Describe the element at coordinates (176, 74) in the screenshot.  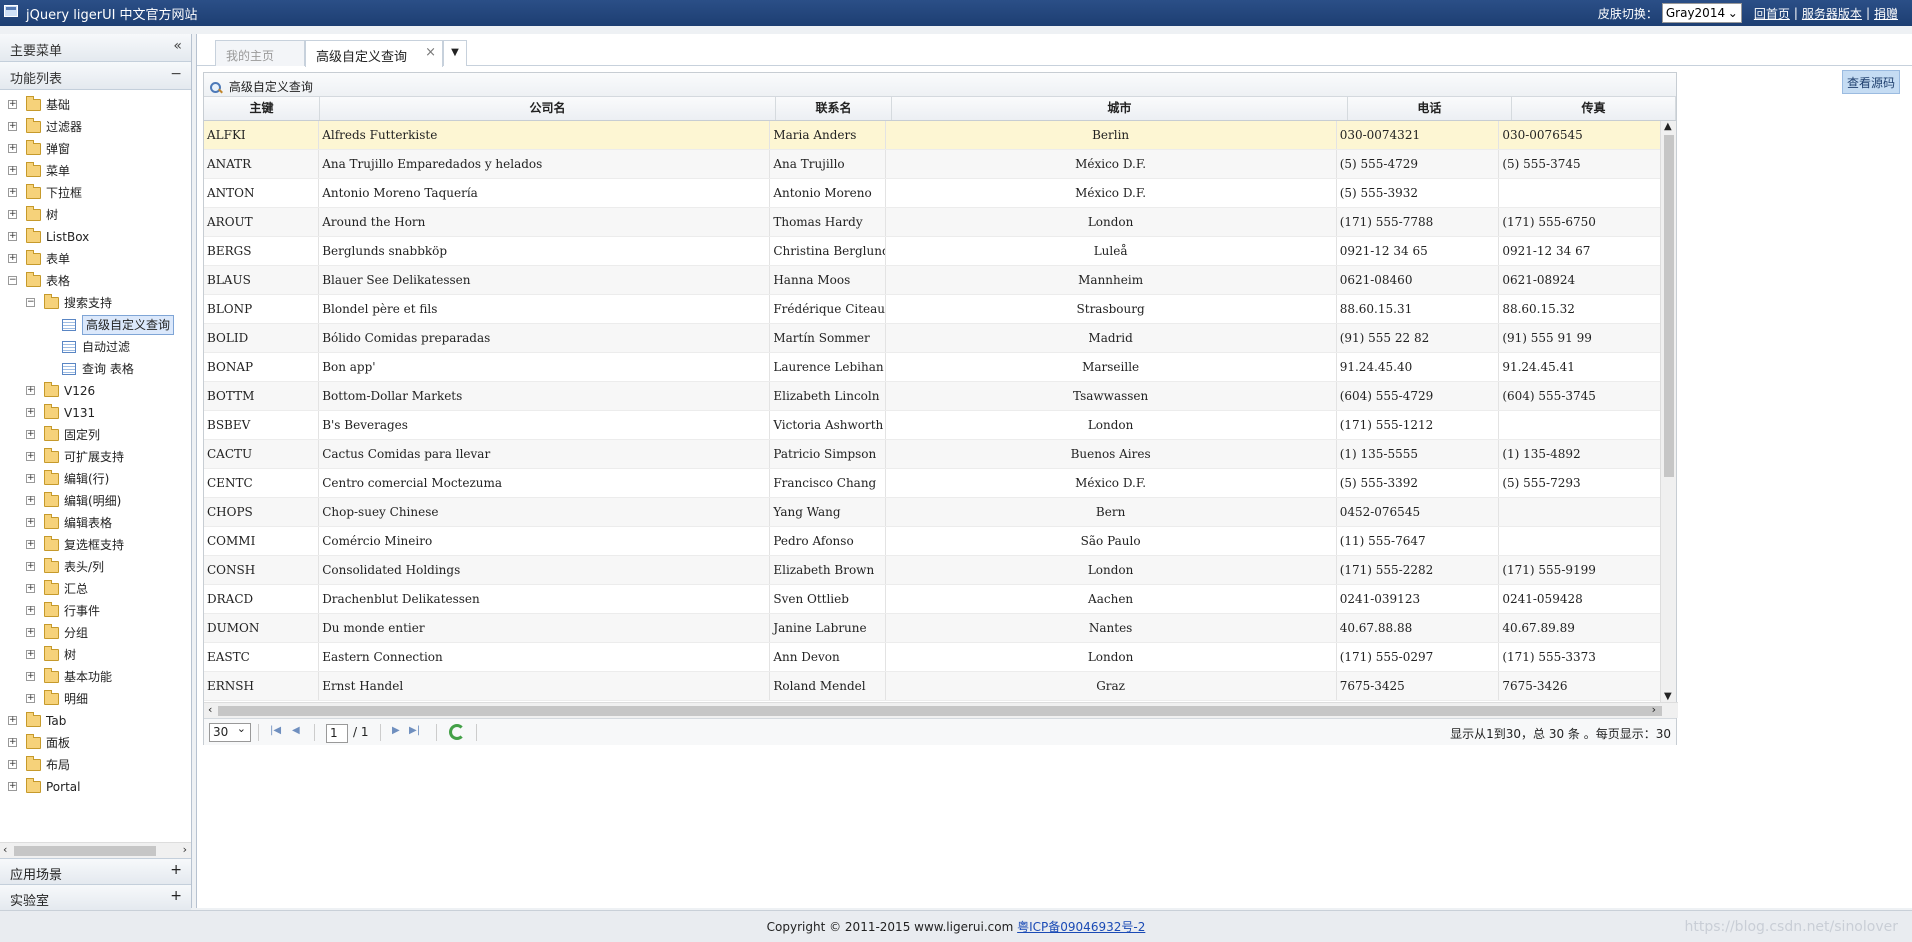
I see `minus-icon: −` at that location.